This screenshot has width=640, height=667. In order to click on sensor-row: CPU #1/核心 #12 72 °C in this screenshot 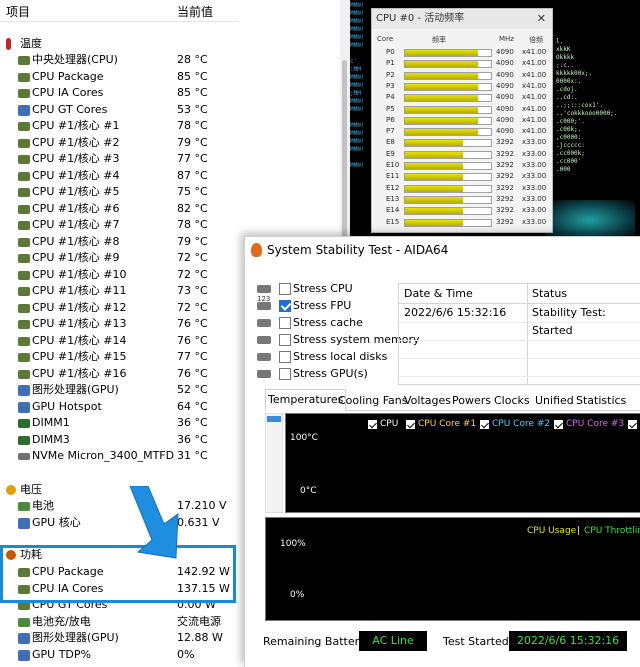, I will do `click(119, 308)`.